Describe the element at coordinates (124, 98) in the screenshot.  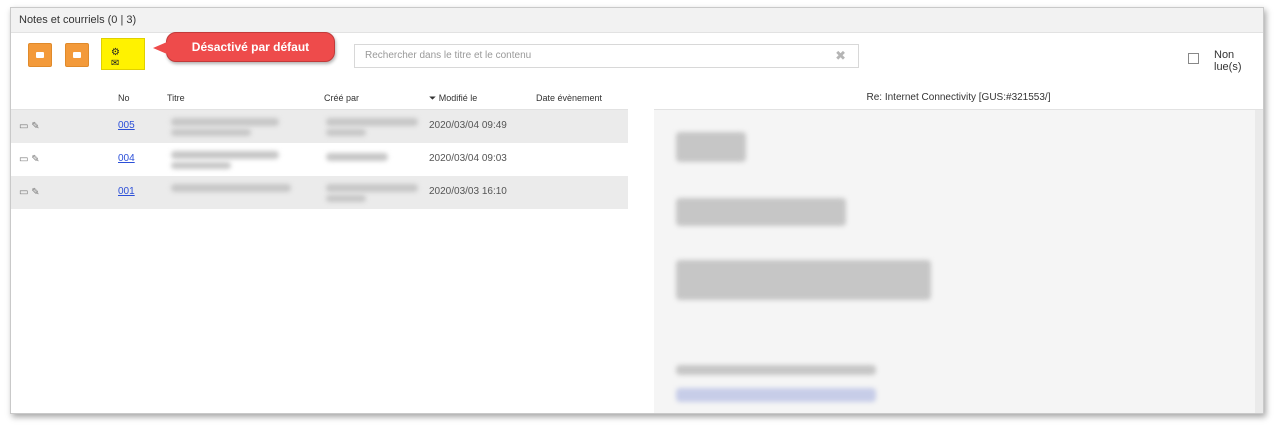
I see `col-no: No` at that location.